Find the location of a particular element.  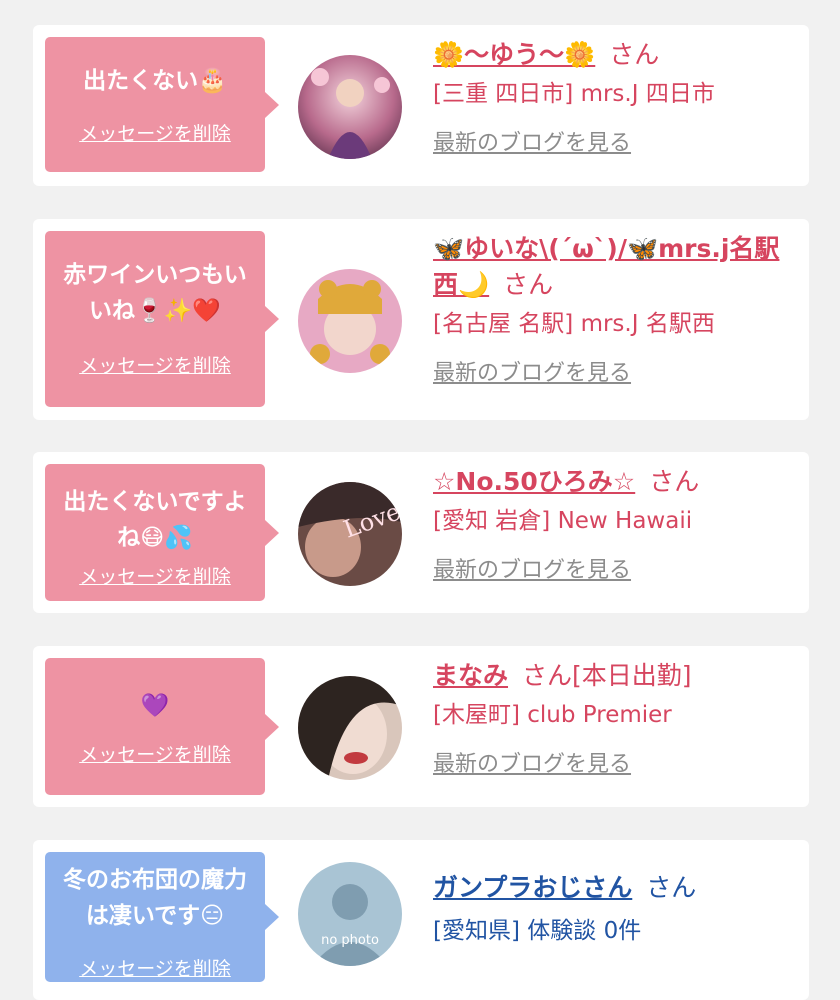

cast-name-link: まなみ is located at coordinates (470, 675).